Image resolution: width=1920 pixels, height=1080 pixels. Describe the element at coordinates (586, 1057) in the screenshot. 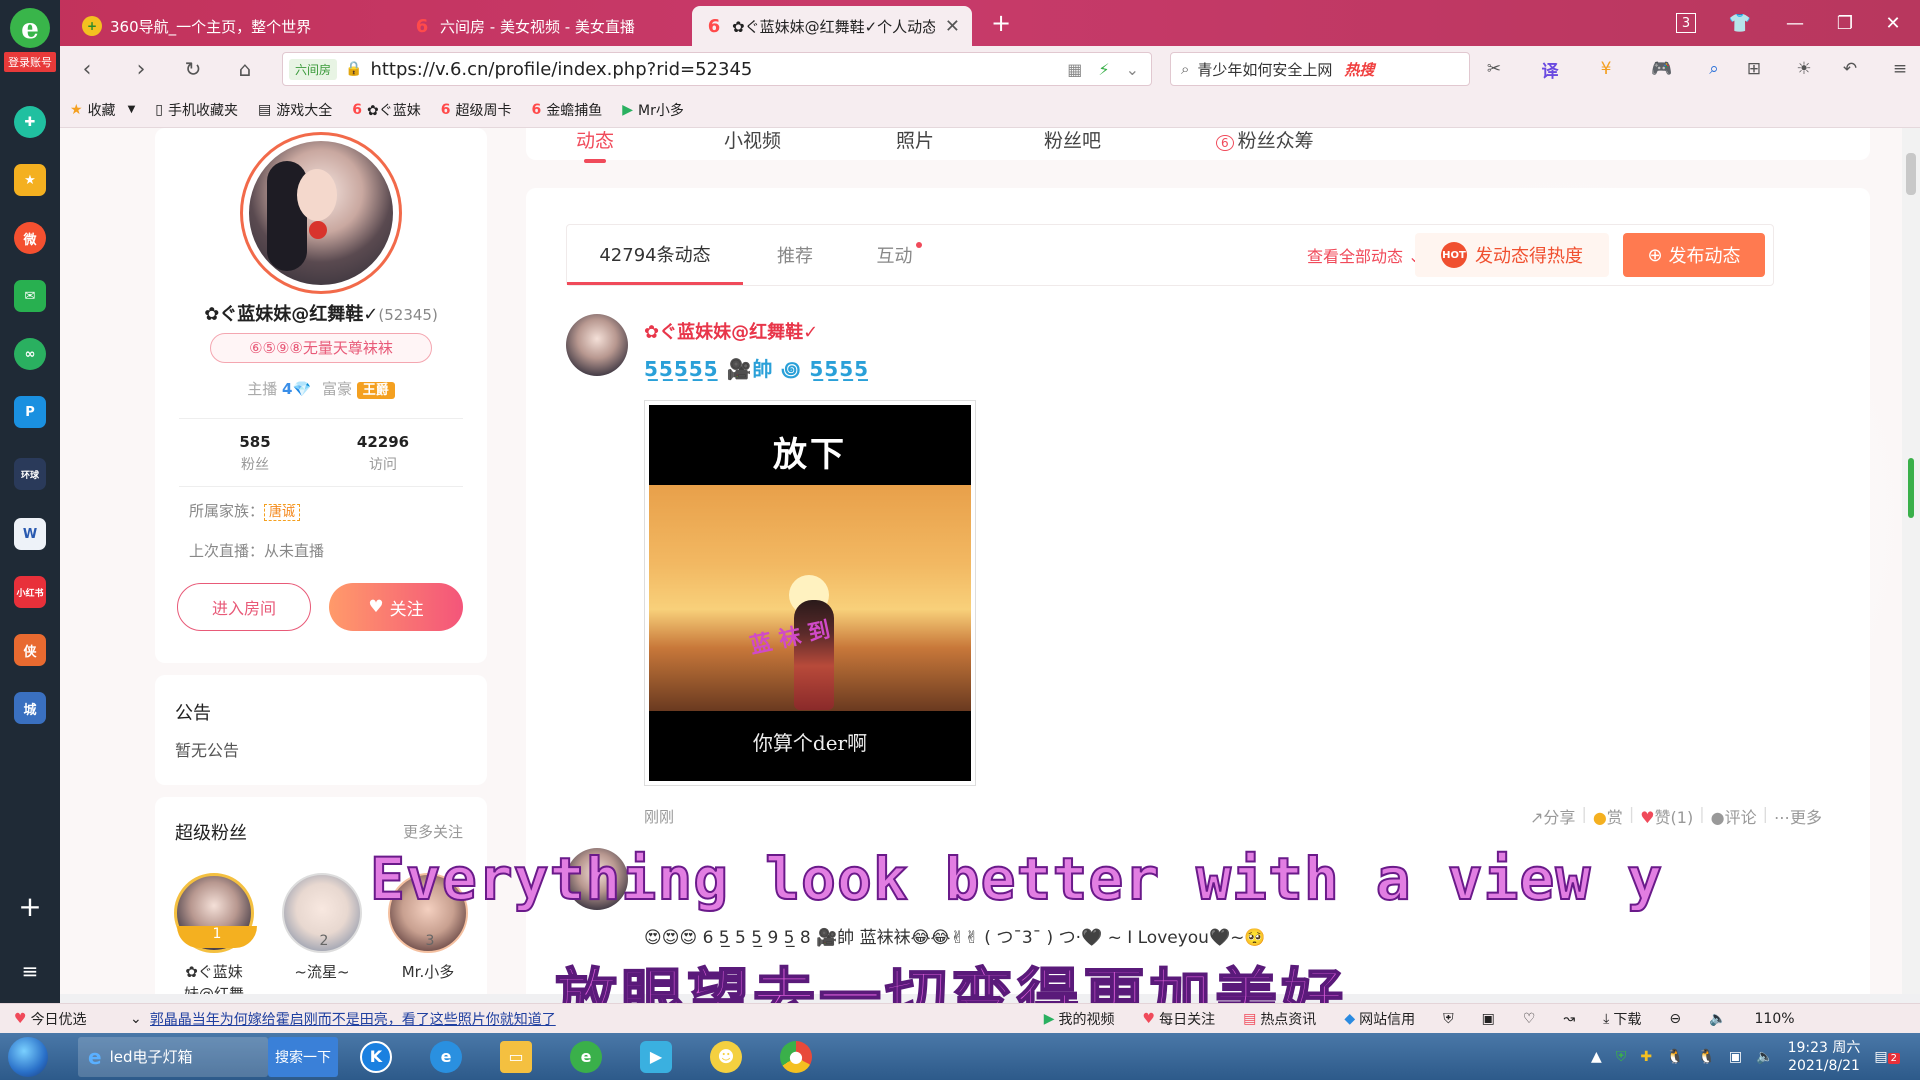

I see `taskbar-360-browser: e` at that location.